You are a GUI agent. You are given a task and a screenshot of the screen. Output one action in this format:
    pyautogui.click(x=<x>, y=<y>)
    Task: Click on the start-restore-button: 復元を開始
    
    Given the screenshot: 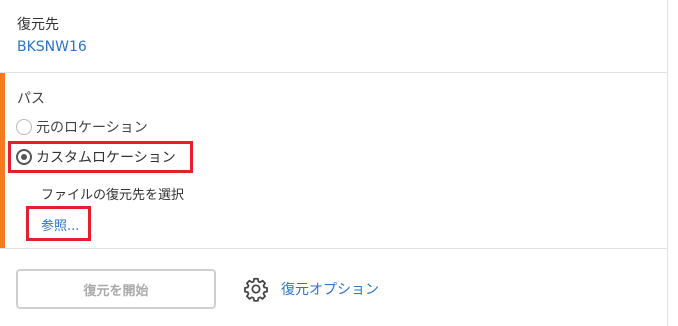 What is the action you would take?
    pyautogui.click(x=116, y=289)
    